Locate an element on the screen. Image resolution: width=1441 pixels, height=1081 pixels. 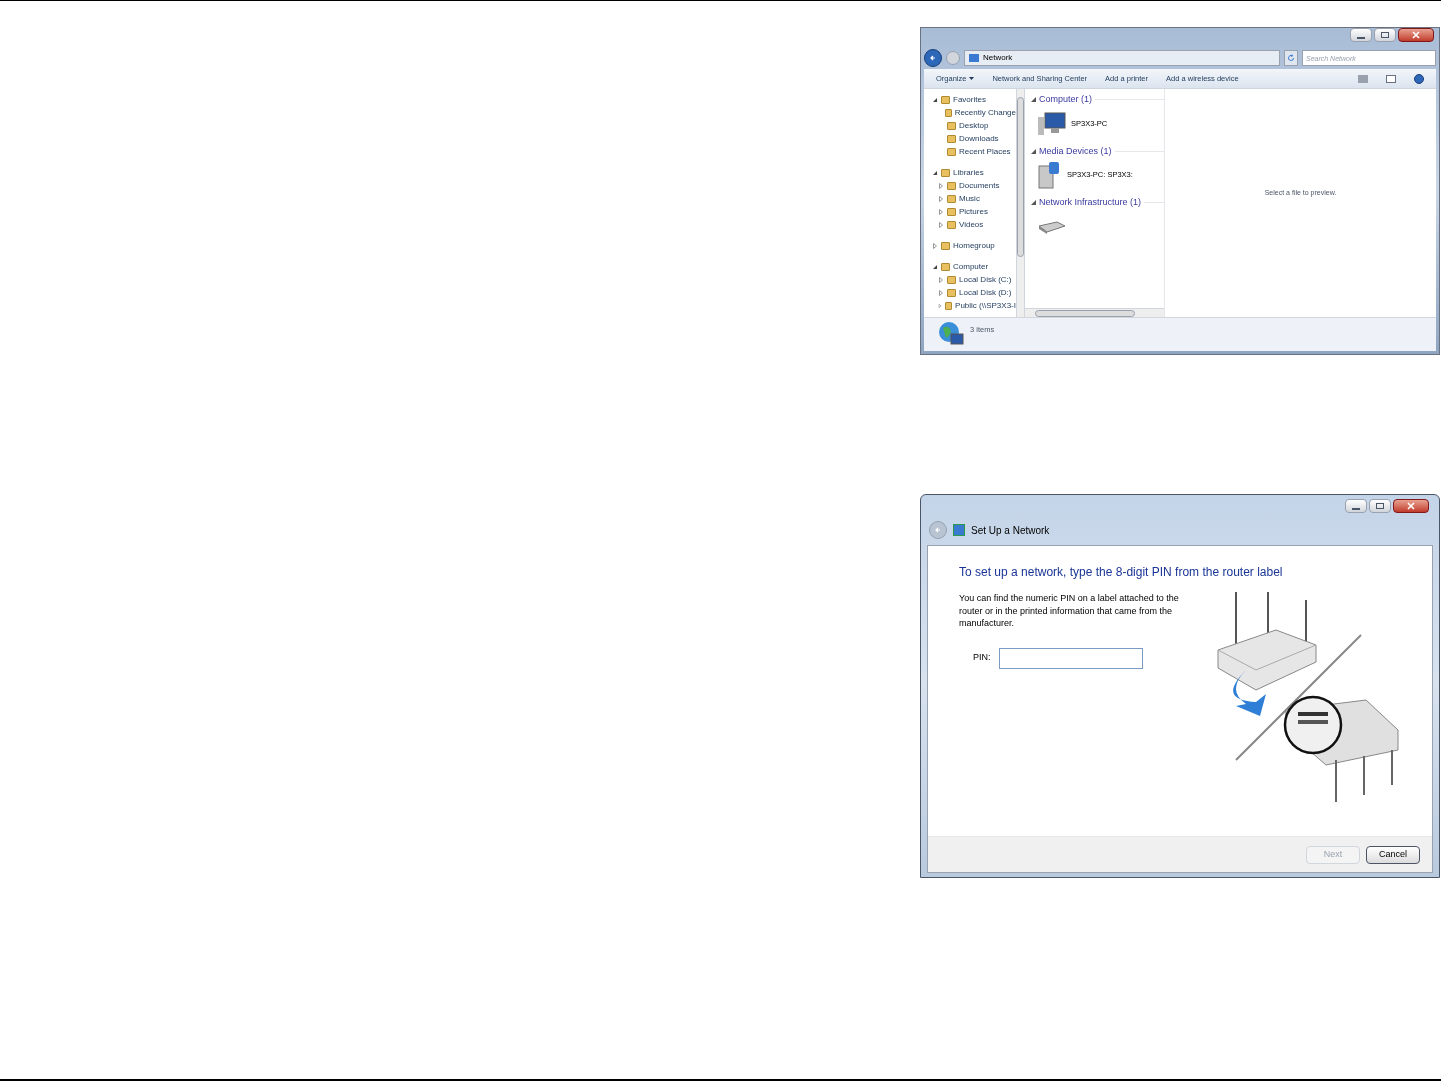
tree-item: Music is located at coordinates (969, 198).